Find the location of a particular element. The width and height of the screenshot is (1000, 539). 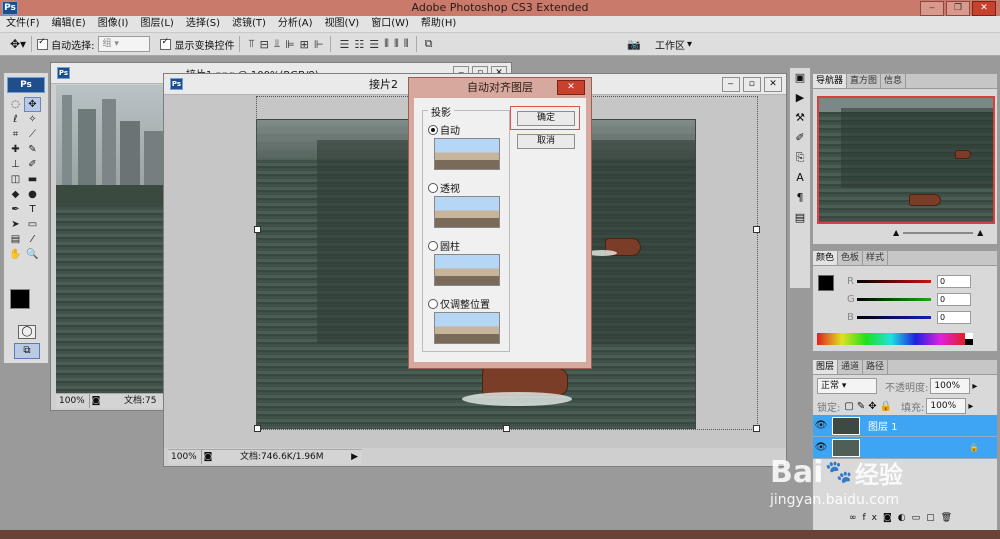

fill-input: 100% is located at coordinates (946, 406).